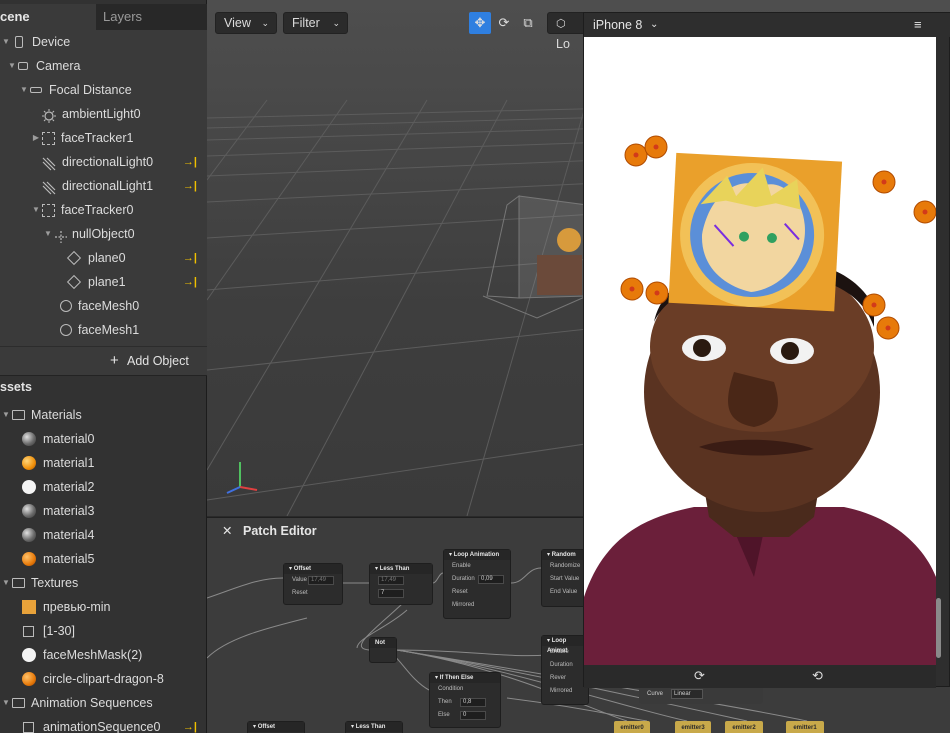  Describe the element at coordinates (477, 579) in the screenshot. I see `node-port-duration: Duration 0,09` at that location.